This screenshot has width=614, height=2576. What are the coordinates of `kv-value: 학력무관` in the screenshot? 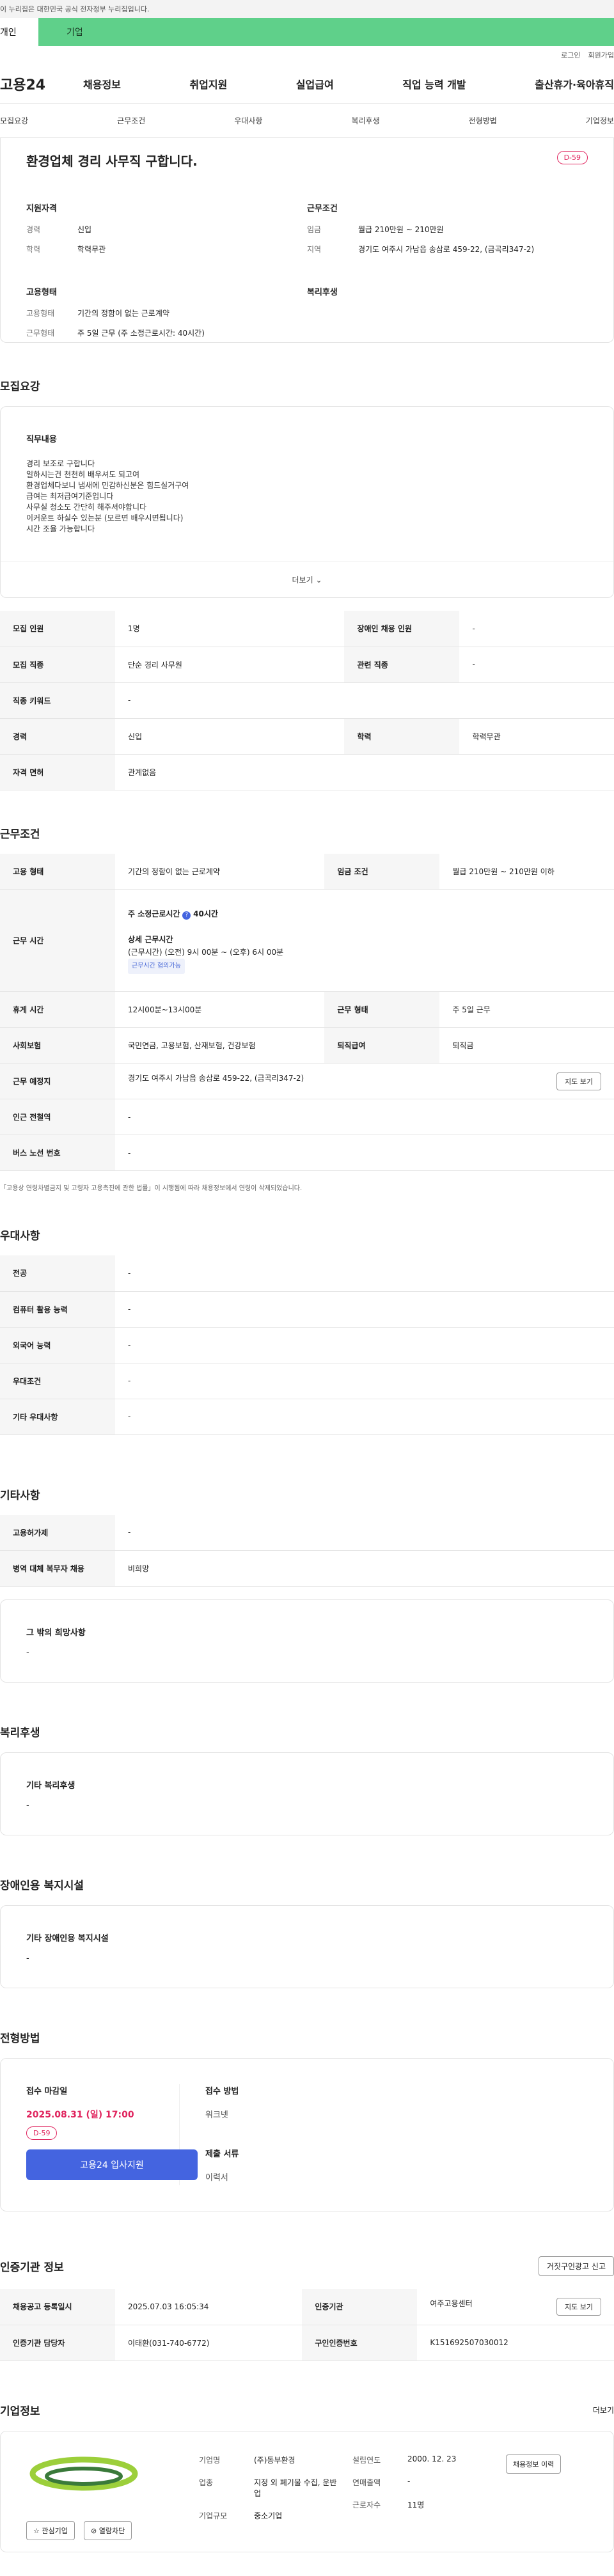 It's located at (91, 249).